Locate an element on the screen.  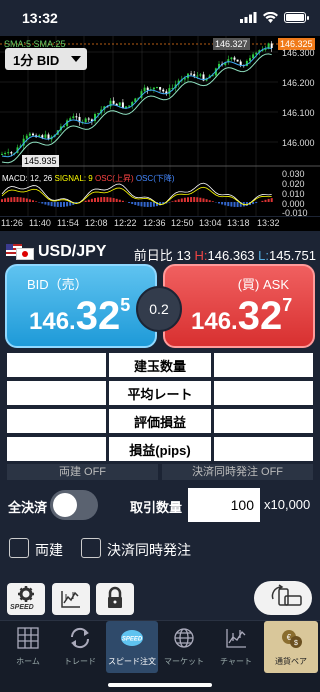
sma-long-line is located at coordinates (136, 108).